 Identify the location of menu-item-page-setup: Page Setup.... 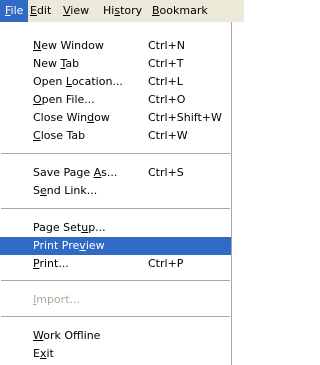
(115, 228).